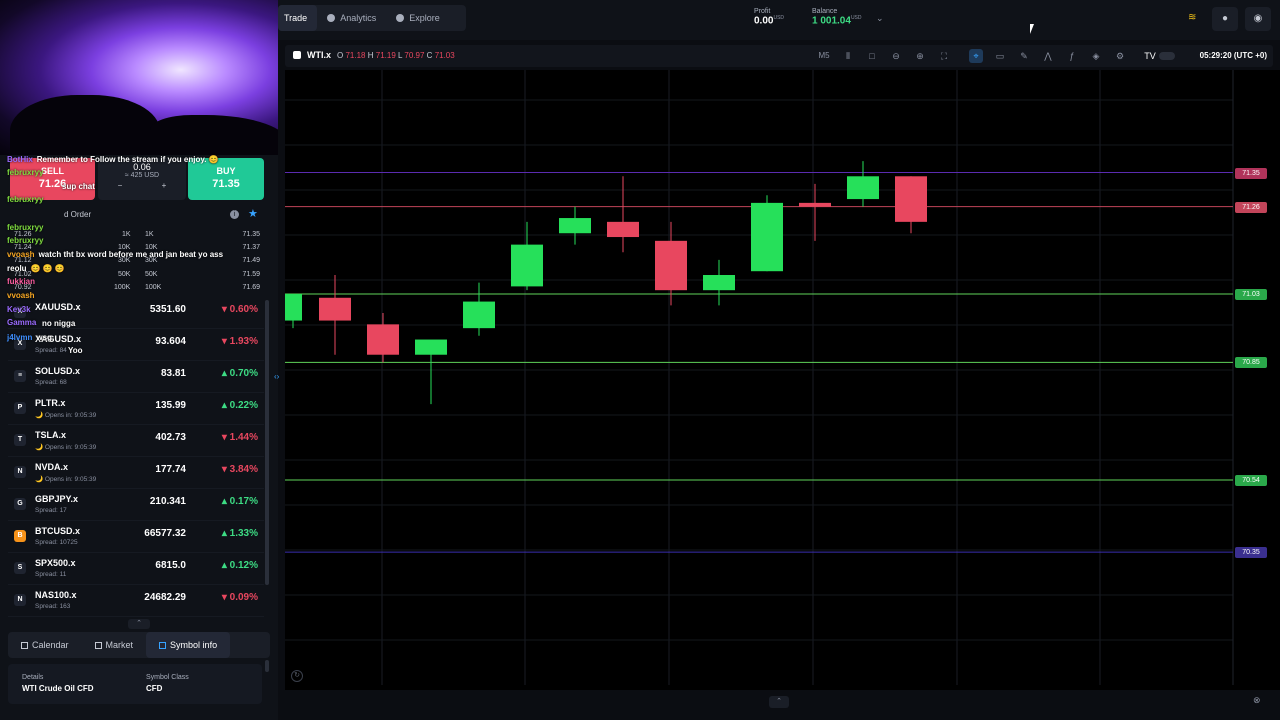 This screenshot has width=1280, height=720. What do you see at coordinates (98, 645) in the screenshot?
I see `market-icon` at bounding box center [98, 645].